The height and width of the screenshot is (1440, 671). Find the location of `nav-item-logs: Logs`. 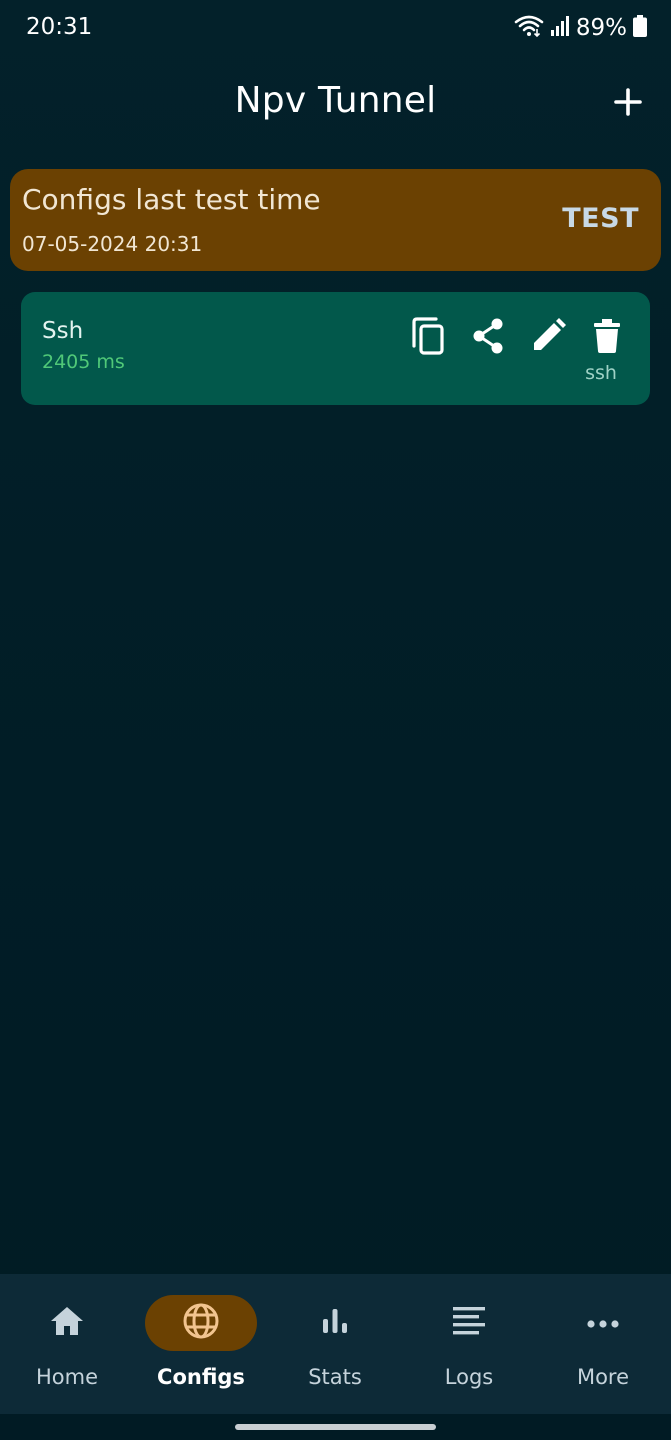

nav-item-logs: Logs is located at coordinates (469, 1344).